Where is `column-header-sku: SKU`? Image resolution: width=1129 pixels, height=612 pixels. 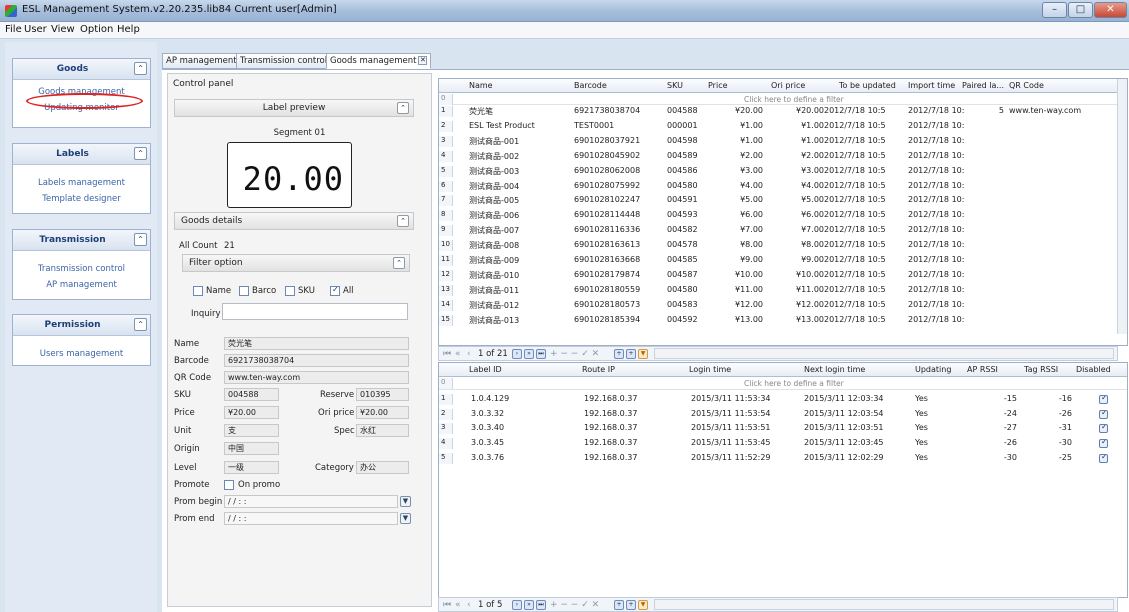 column-header-sku: SKU is located at coordinates (675, 85).